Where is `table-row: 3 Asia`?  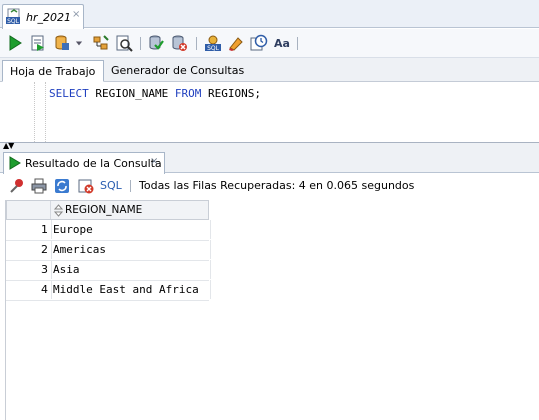
table-row: 3 Asia is located at coordinates (108, 270).